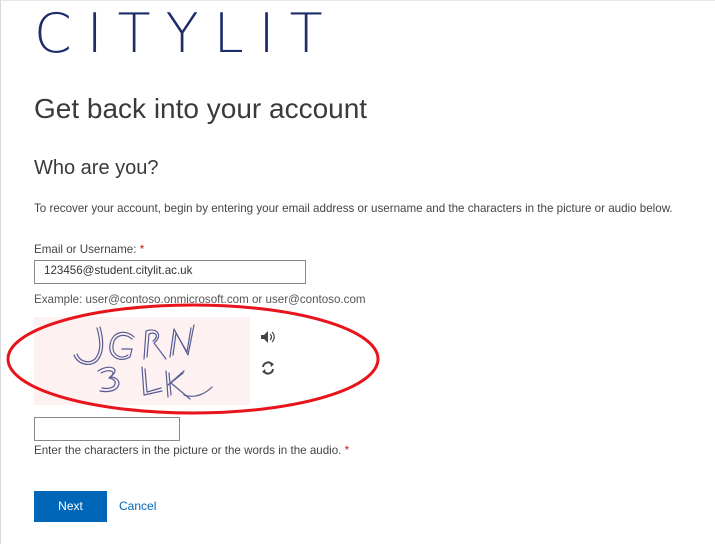 The width and height of the screenshot is (715, 544). I want to click on captcha-input, so click(107, 429).